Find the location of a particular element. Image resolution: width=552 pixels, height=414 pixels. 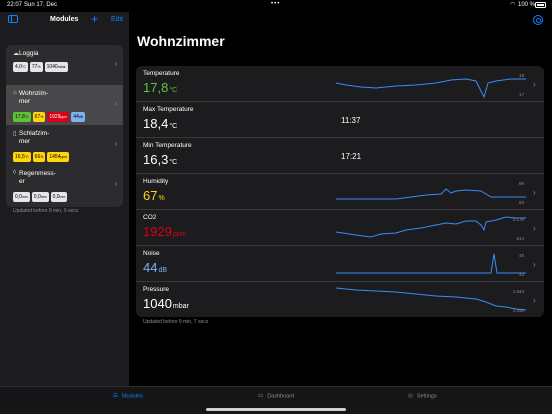

sparkline-chart: 69 63 is located at coordinates (431, 193).